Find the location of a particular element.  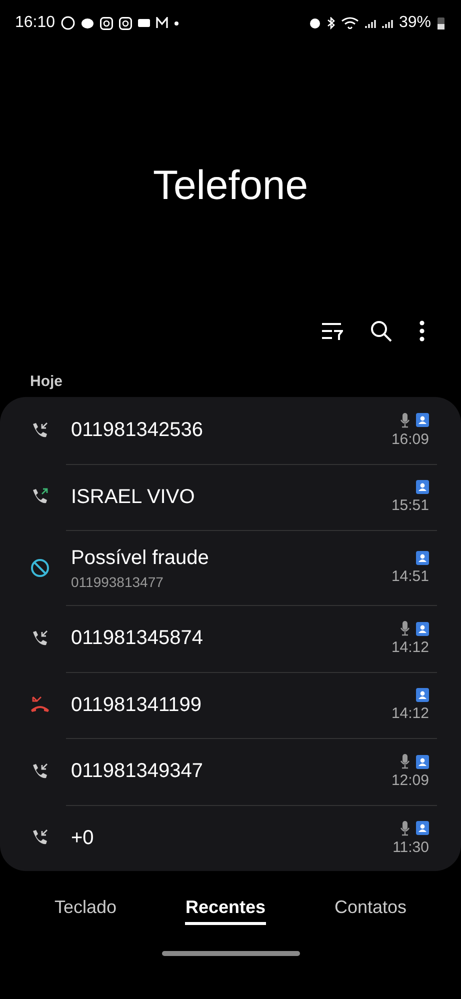

call-time: 16:09 is located at coordinates (410, 439).